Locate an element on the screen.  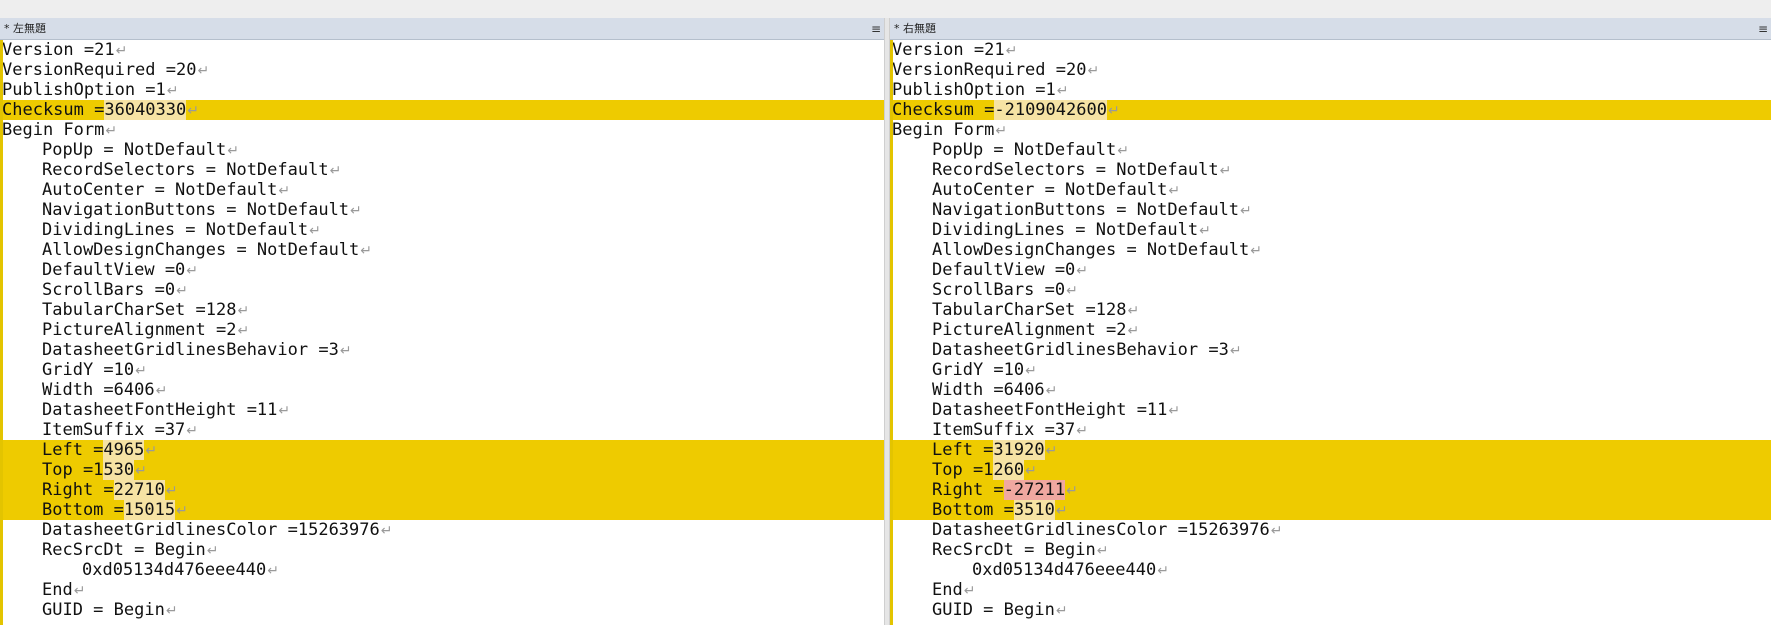
diff-line: Top =1260↵ is located at coordinates (1330, 470).